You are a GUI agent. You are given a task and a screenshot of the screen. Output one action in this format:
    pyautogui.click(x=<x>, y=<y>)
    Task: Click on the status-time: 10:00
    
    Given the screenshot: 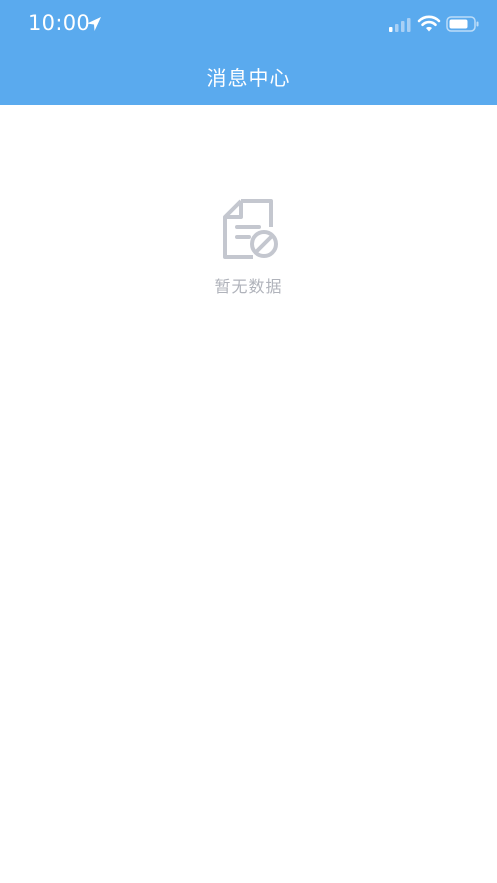 What is the action you would take?
    pyautogui.click(x=59, y=23)
    